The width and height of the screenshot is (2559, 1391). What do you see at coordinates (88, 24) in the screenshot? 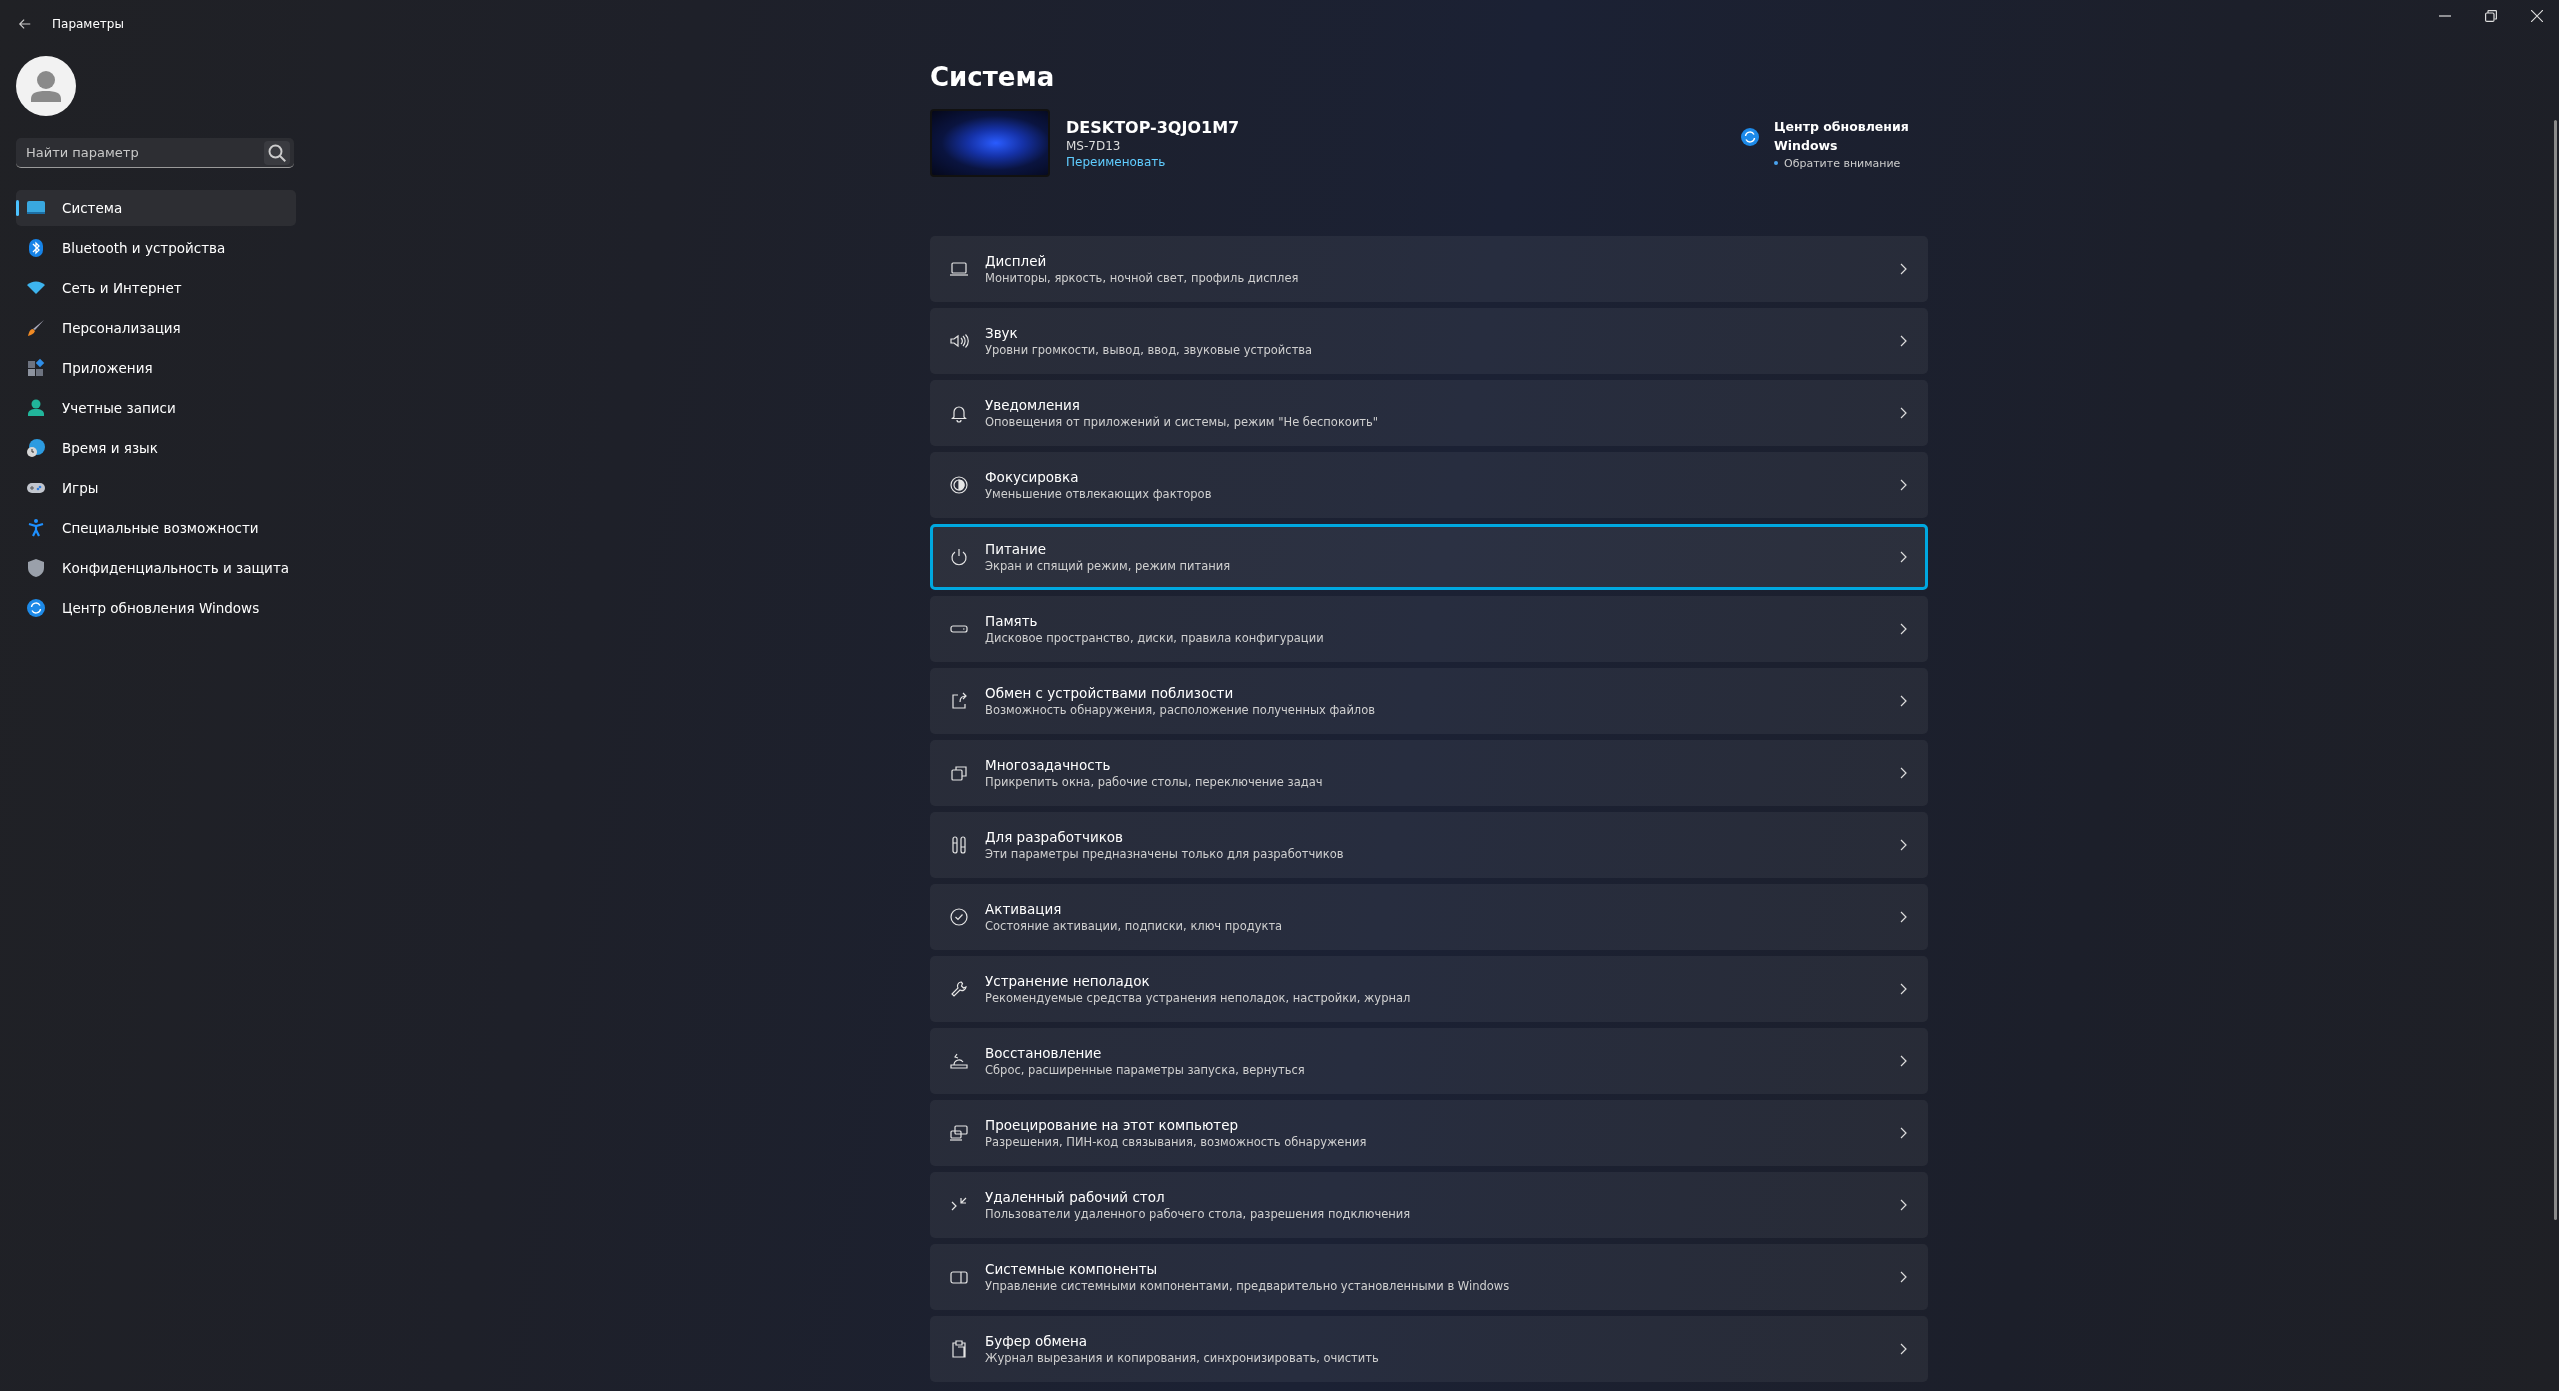
I see `window-title: Параметры` at bounding box center [88, 24].